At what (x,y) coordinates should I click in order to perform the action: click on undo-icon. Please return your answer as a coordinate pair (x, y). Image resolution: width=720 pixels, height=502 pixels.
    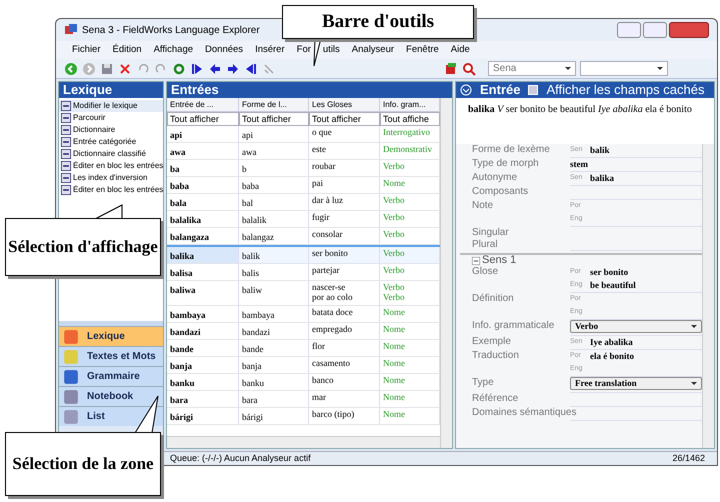
    Looking at the image, I should click on (143, 69).